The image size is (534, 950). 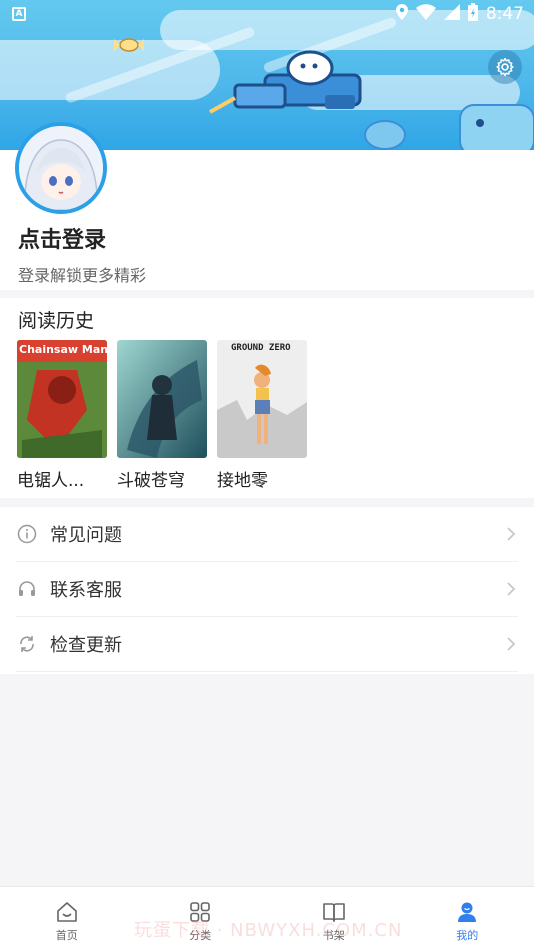 I want to click on battery-icon, so click(x=472, y=14).